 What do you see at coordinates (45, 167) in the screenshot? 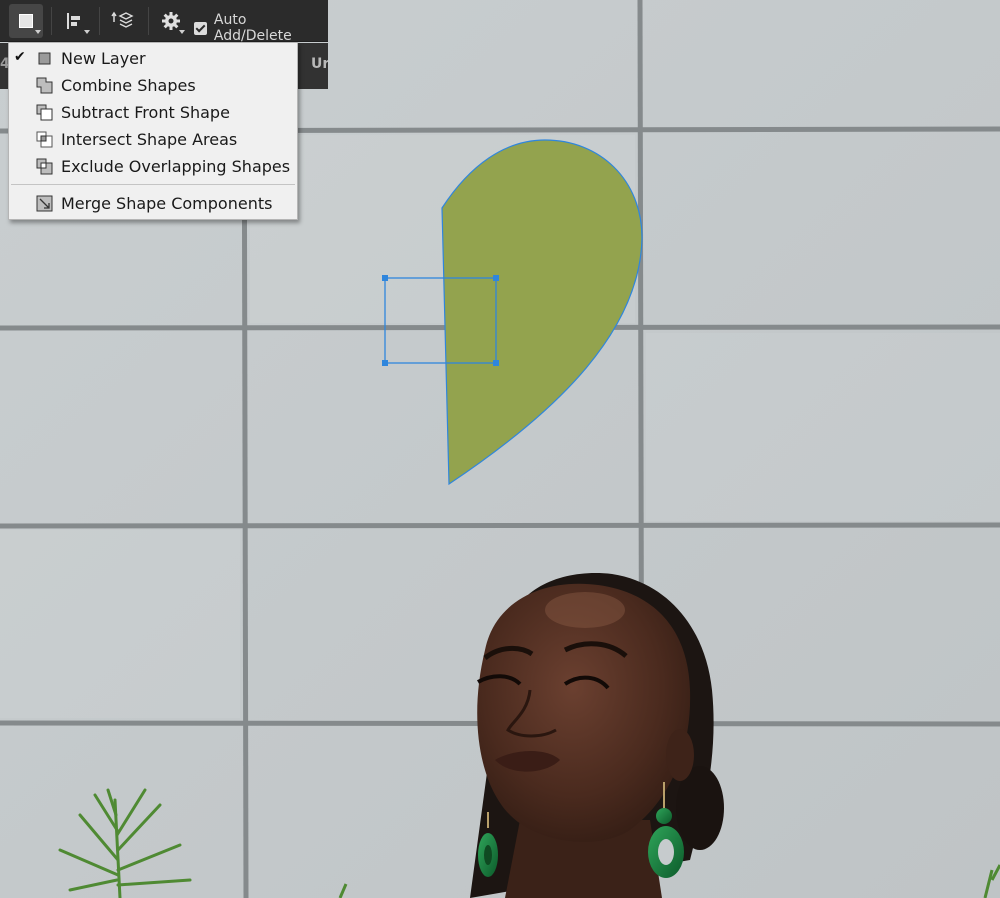
I see `exclude-overlapping-shapes-icon` at bounding box center [45, 167].